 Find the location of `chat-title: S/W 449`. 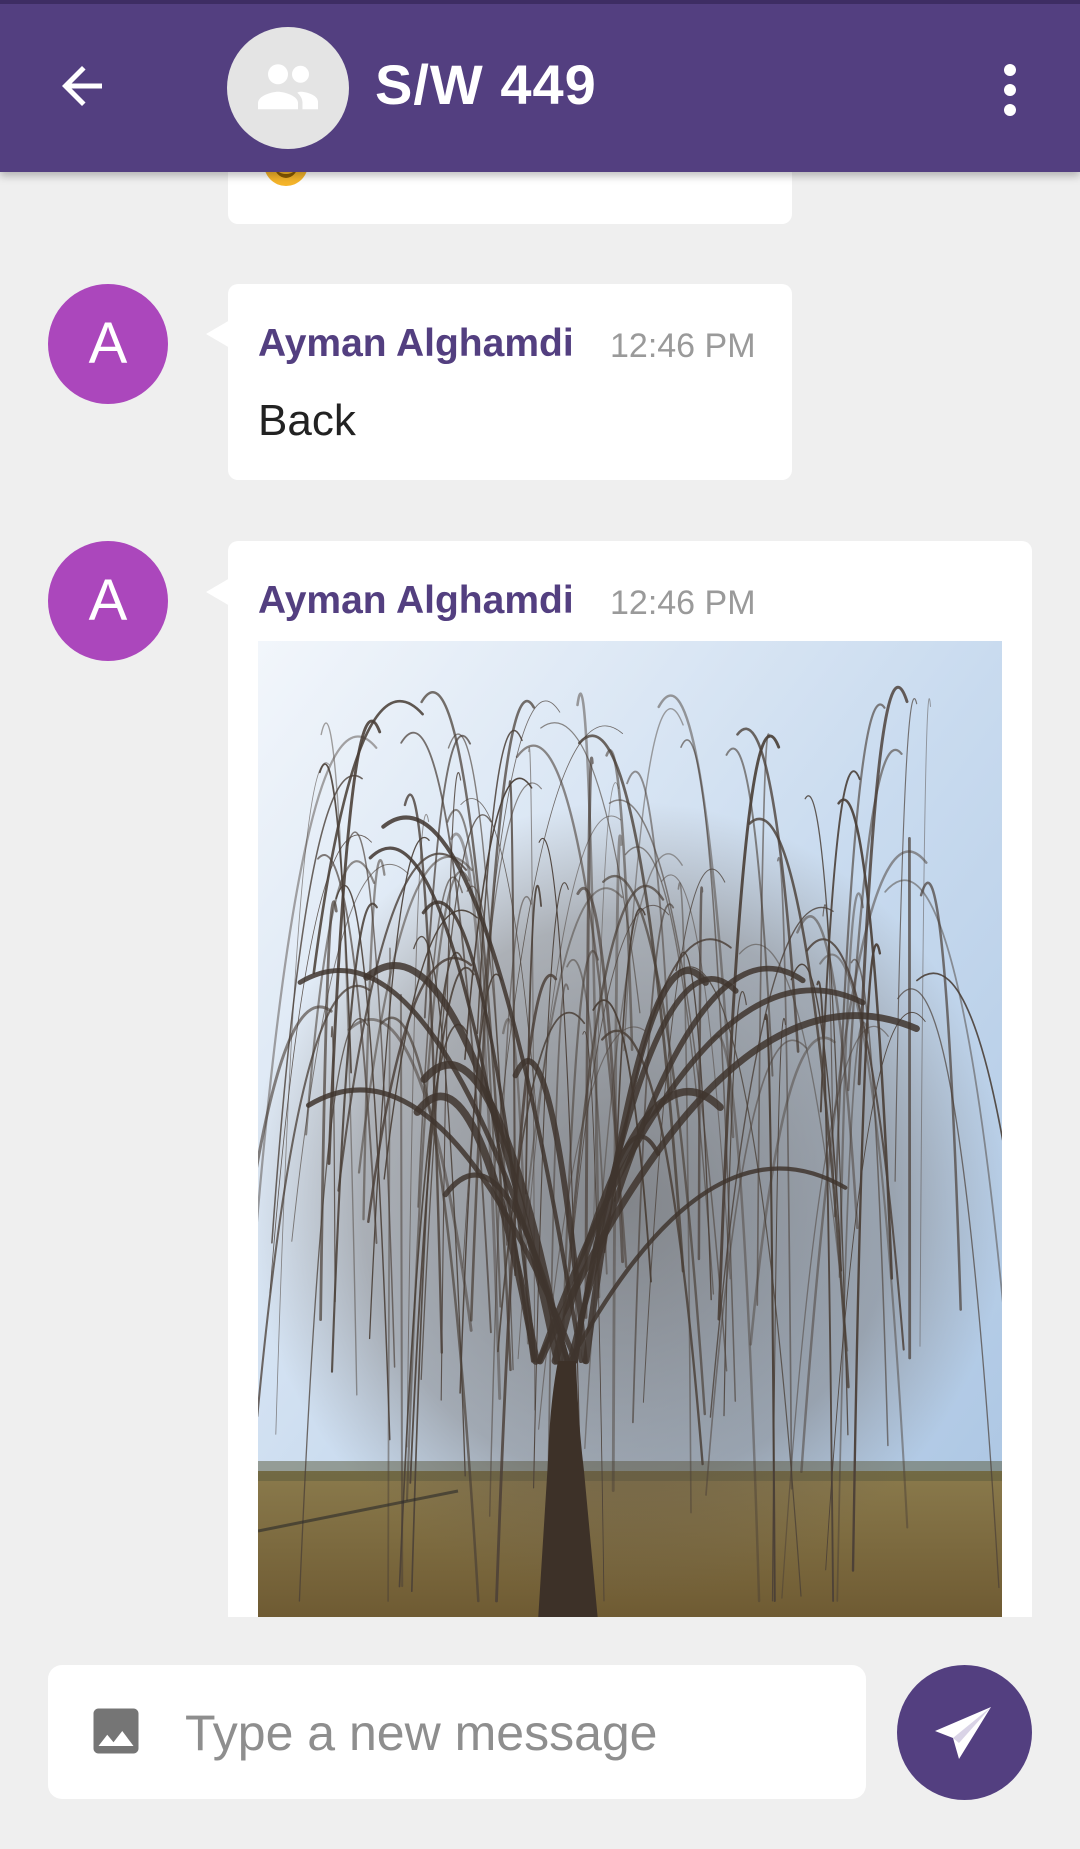

chat-title: S/W 449 is located at coordinates (486, 84).